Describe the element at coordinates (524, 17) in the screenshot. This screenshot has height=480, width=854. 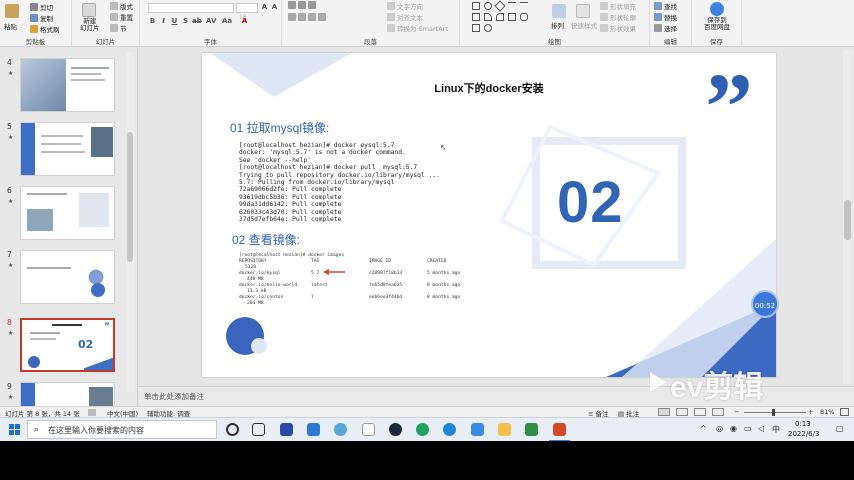
I see `brace-shape-icon` at that location.